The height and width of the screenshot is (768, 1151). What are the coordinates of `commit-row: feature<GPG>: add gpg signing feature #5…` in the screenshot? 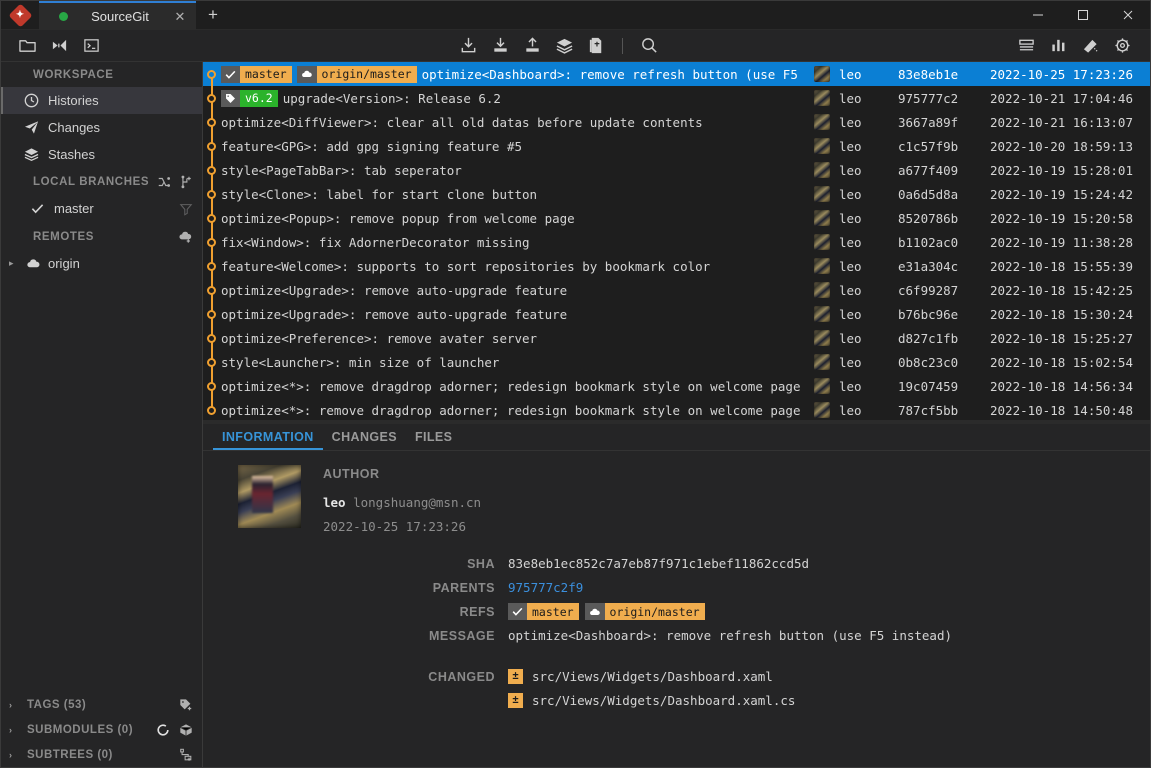 It's located at (676, 146).